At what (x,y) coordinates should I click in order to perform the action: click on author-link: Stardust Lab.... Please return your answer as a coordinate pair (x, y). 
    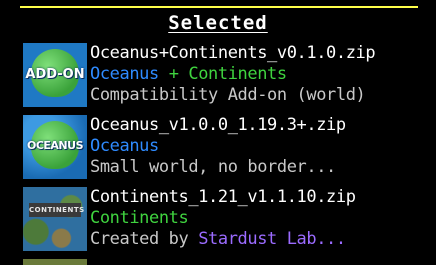
    Looking at the image, I should click on (272, 239).